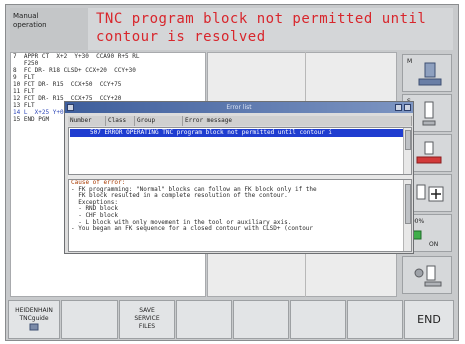 The width and height of the screenshot is (465, 344). Describe the element at coordinates (26, 63) in the screenshot. I see `program-line: F250` at that location.